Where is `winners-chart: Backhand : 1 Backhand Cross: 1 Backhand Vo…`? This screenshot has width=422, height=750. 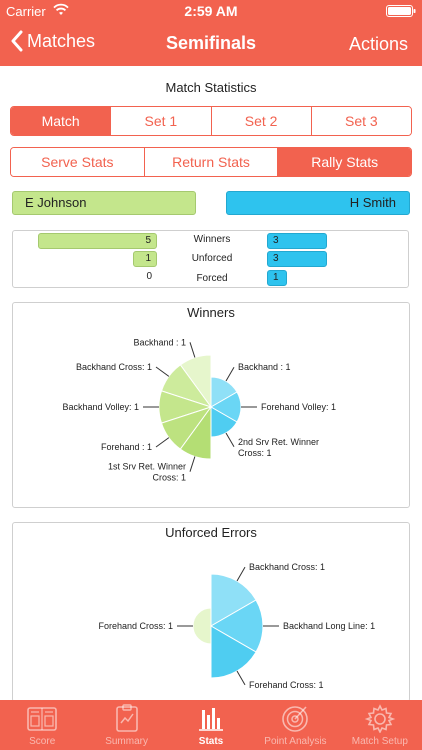 winners-chart: Backhand : 1 Backhand Cross: 1 Backhand Vo… is located at coordinates (199, 410).